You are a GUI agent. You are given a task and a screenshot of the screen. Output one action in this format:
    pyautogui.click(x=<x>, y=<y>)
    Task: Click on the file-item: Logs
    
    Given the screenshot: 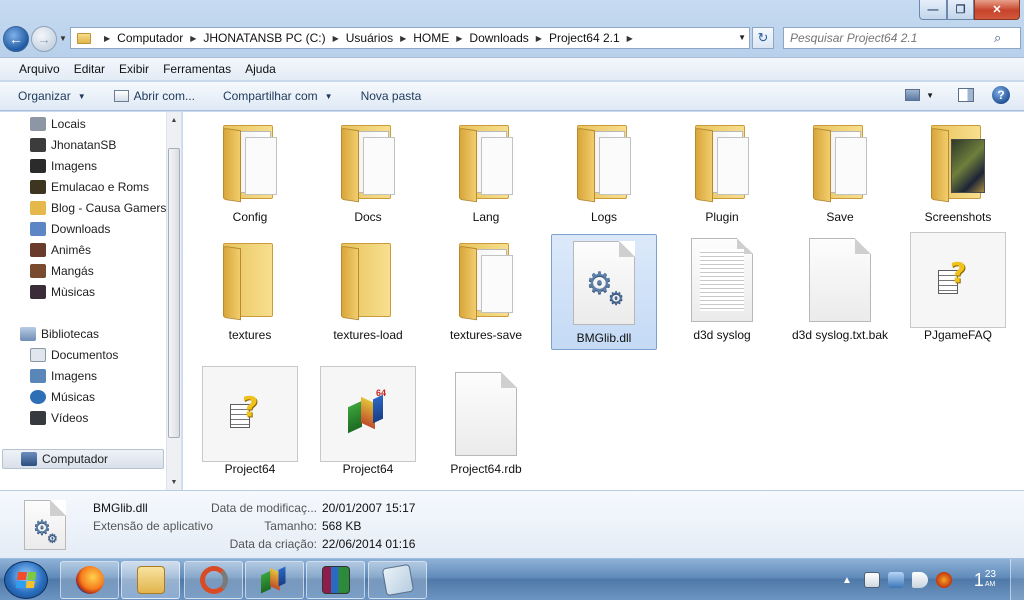 What is the action you would take?
    pyautogui.click(x=604, y=172)
    